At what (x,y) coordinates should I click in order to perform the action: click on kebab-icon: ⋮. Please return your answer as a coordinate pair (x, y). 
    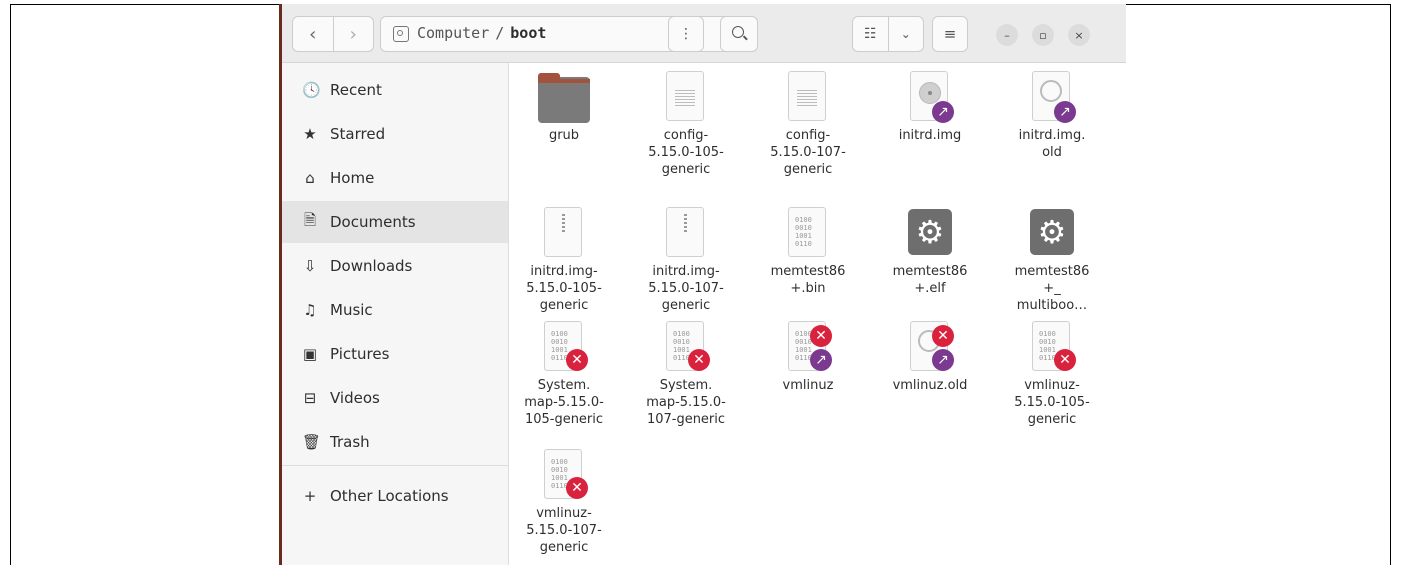
    Looking at the image, I should click on (686, 34).